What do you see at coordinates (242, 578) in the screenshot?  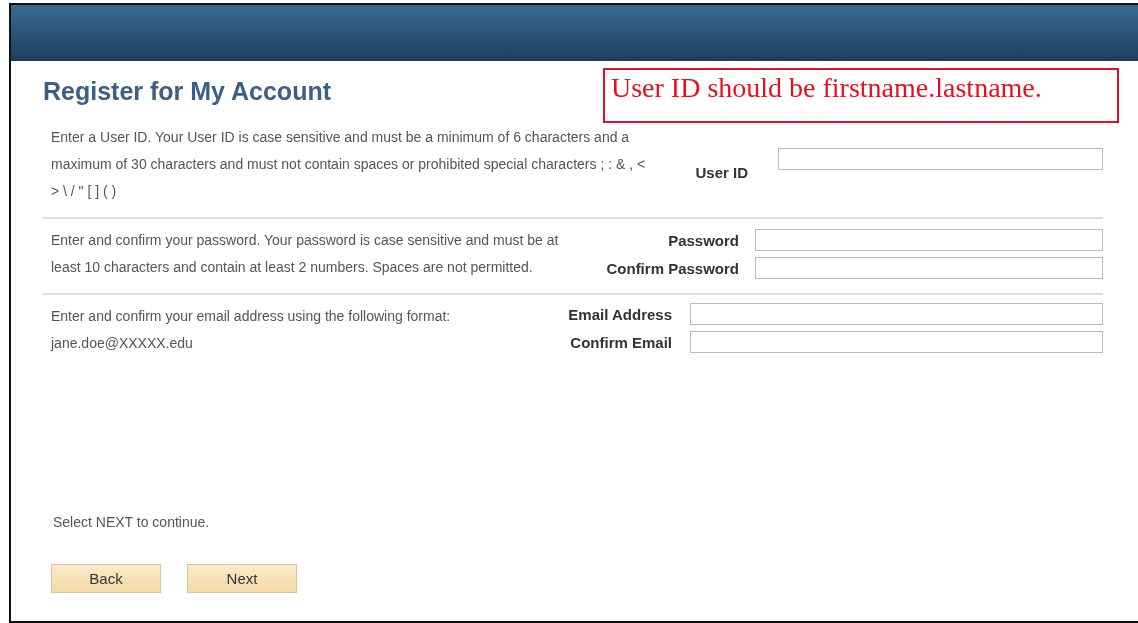 I see `next-button: Next` at bounding box center [242, 578].